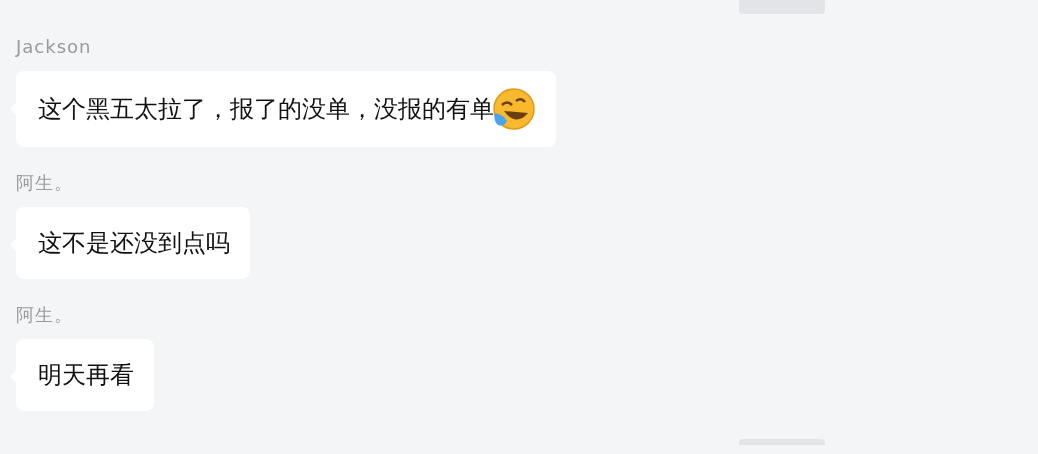  What do you see at coordinates (54, 47) in the screenshot?
I see `sender-name: Jackson` at bounding box center [54, 47].